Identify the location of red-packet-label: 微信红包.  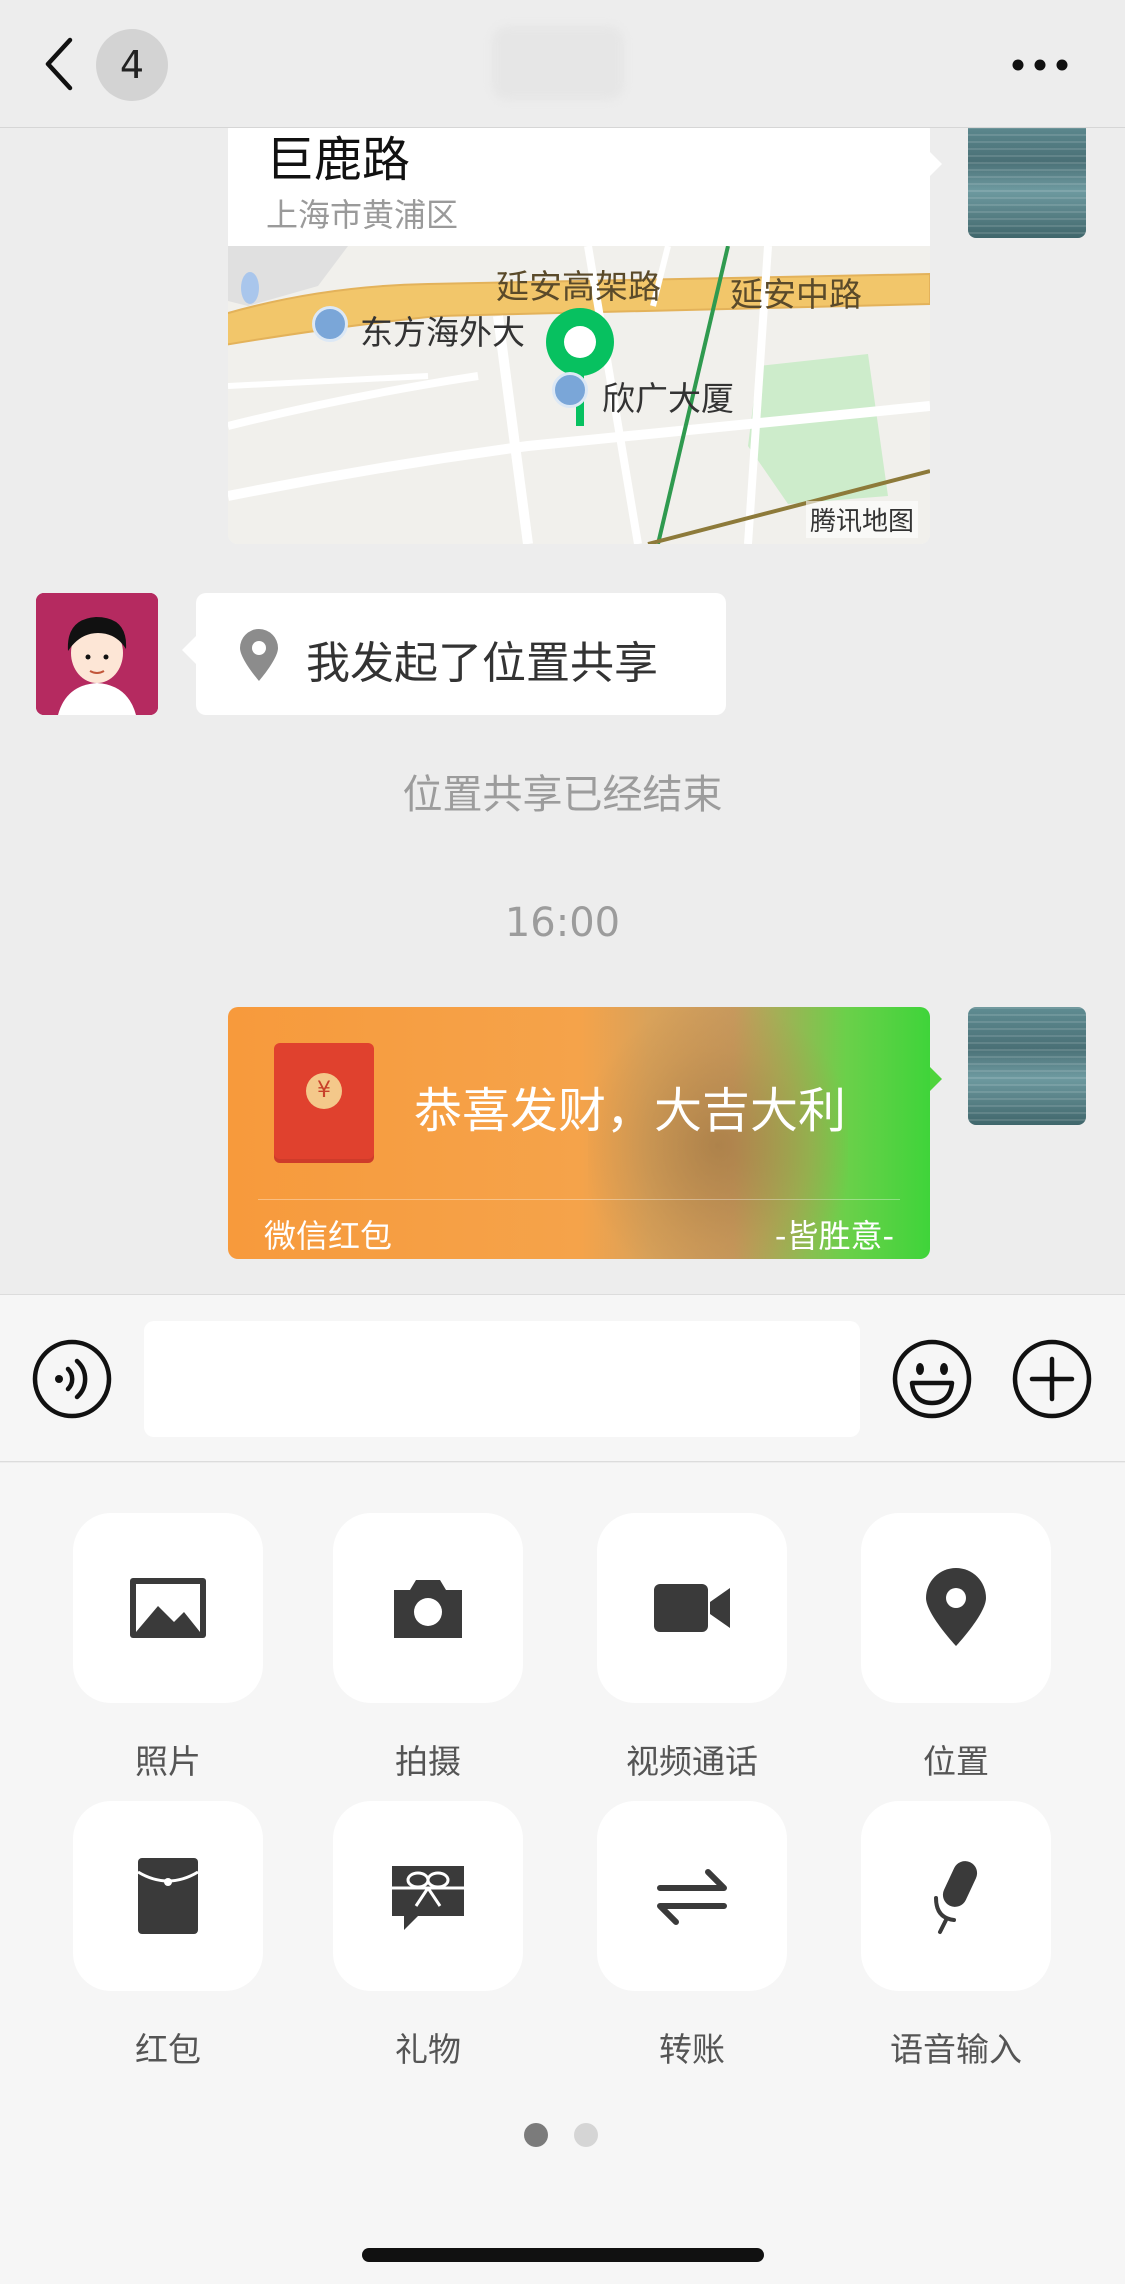
(328, 1236).